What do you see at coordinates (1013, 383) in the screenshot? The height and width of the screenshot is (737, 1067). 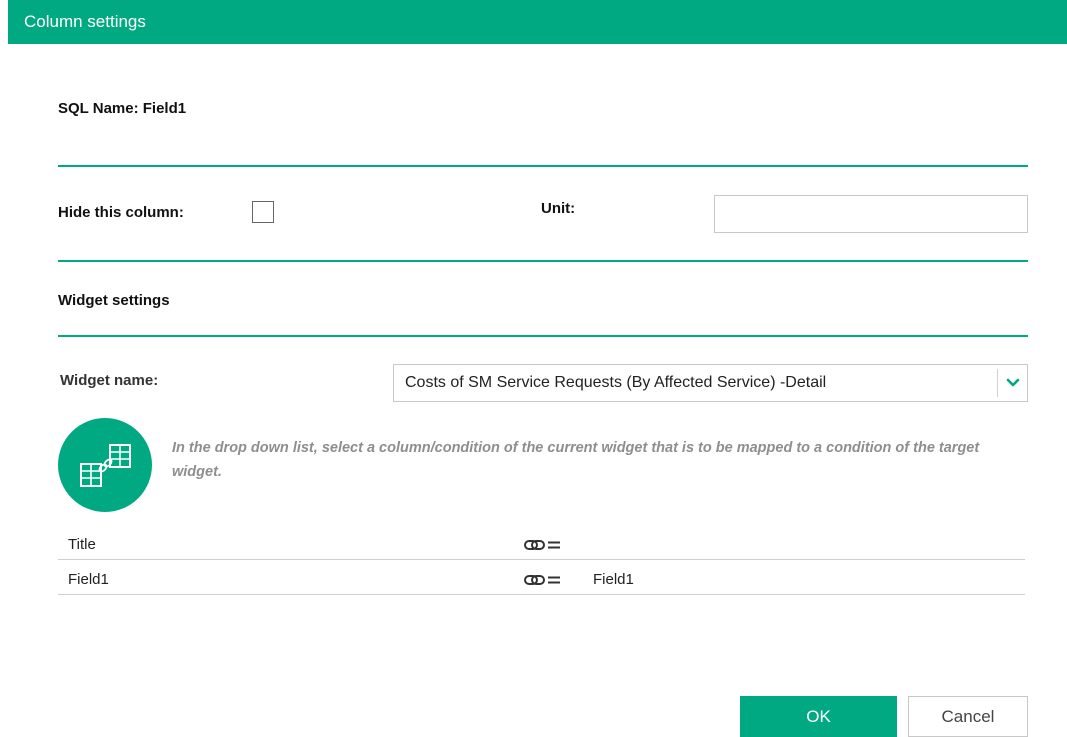 I see `chevron-down-icon` at bounding box center [1013, 383].